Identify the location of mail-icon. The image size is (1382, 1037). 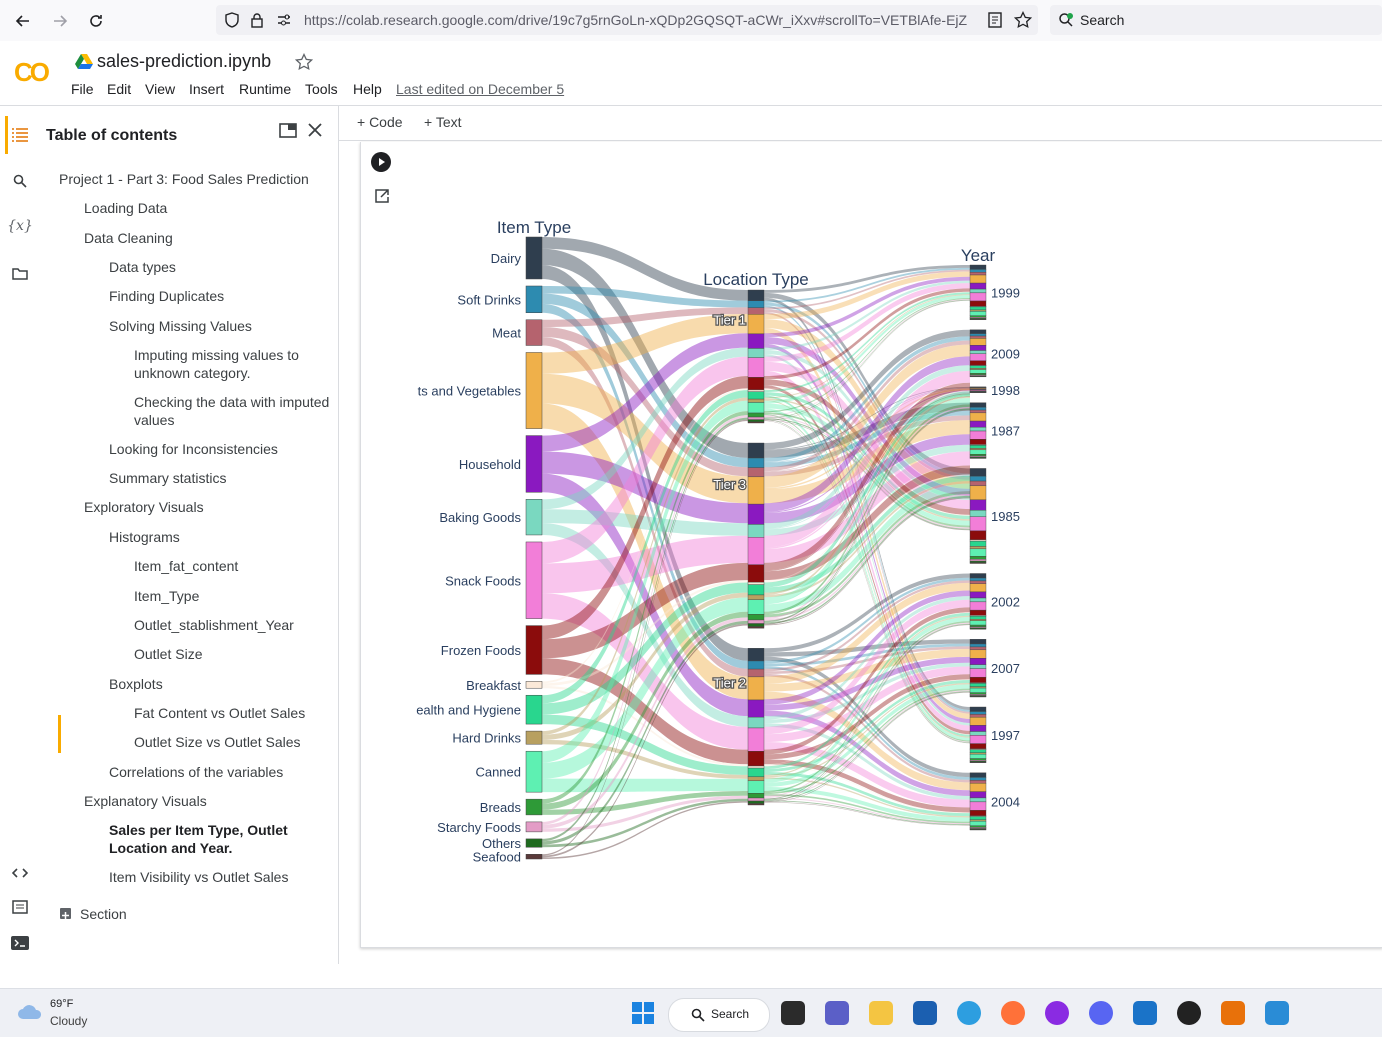
(1145, 1013).